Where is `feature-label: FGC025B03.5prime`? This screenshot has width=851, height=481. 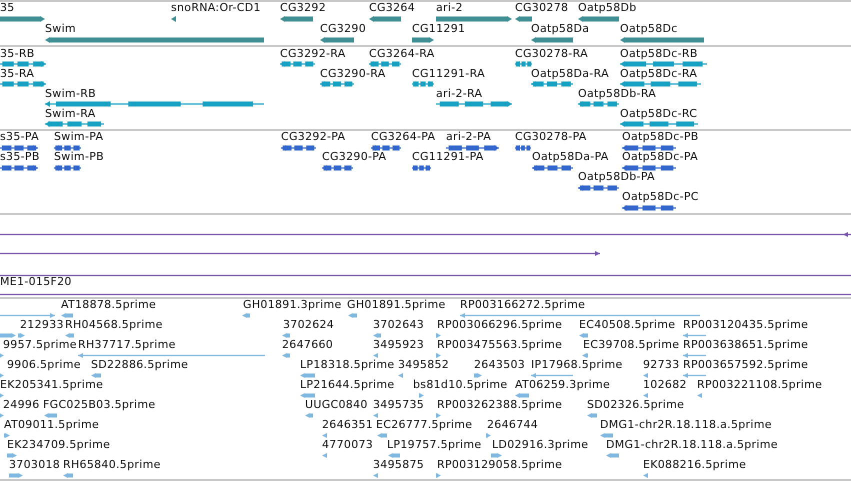
feature-label: FGC025B03.5prime is located at coordinates (99, 404).